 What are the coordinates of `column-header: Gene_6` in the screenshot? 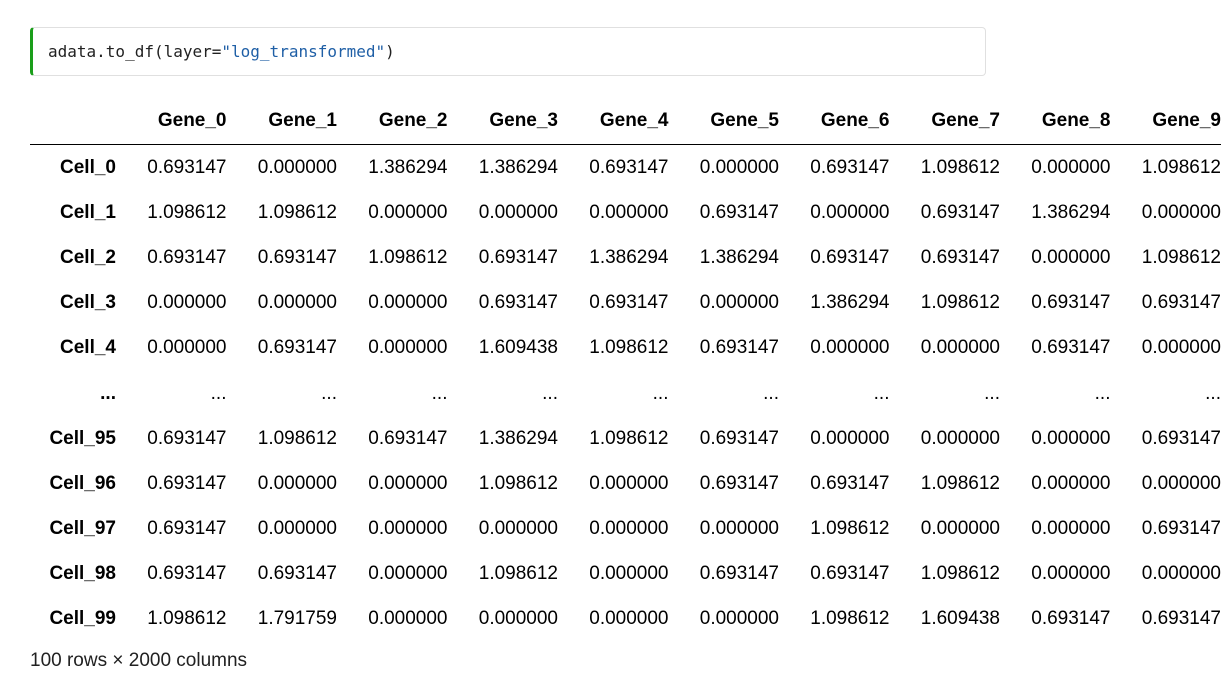 It's located at (834, 121).